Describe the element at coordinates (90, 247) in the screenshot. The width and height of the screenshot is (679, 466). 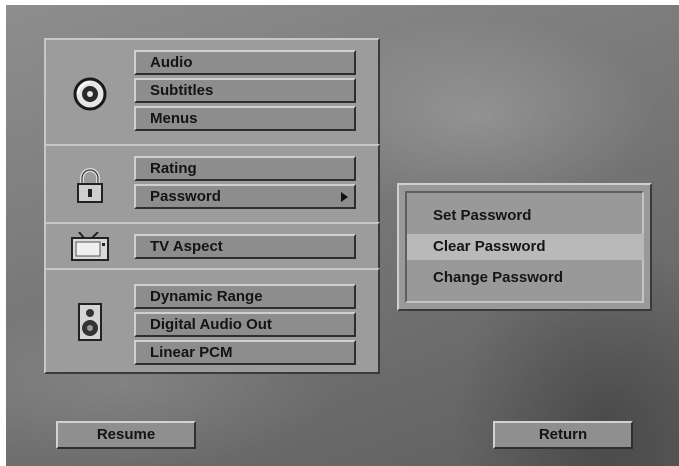
I see `tv-icon` at that location.